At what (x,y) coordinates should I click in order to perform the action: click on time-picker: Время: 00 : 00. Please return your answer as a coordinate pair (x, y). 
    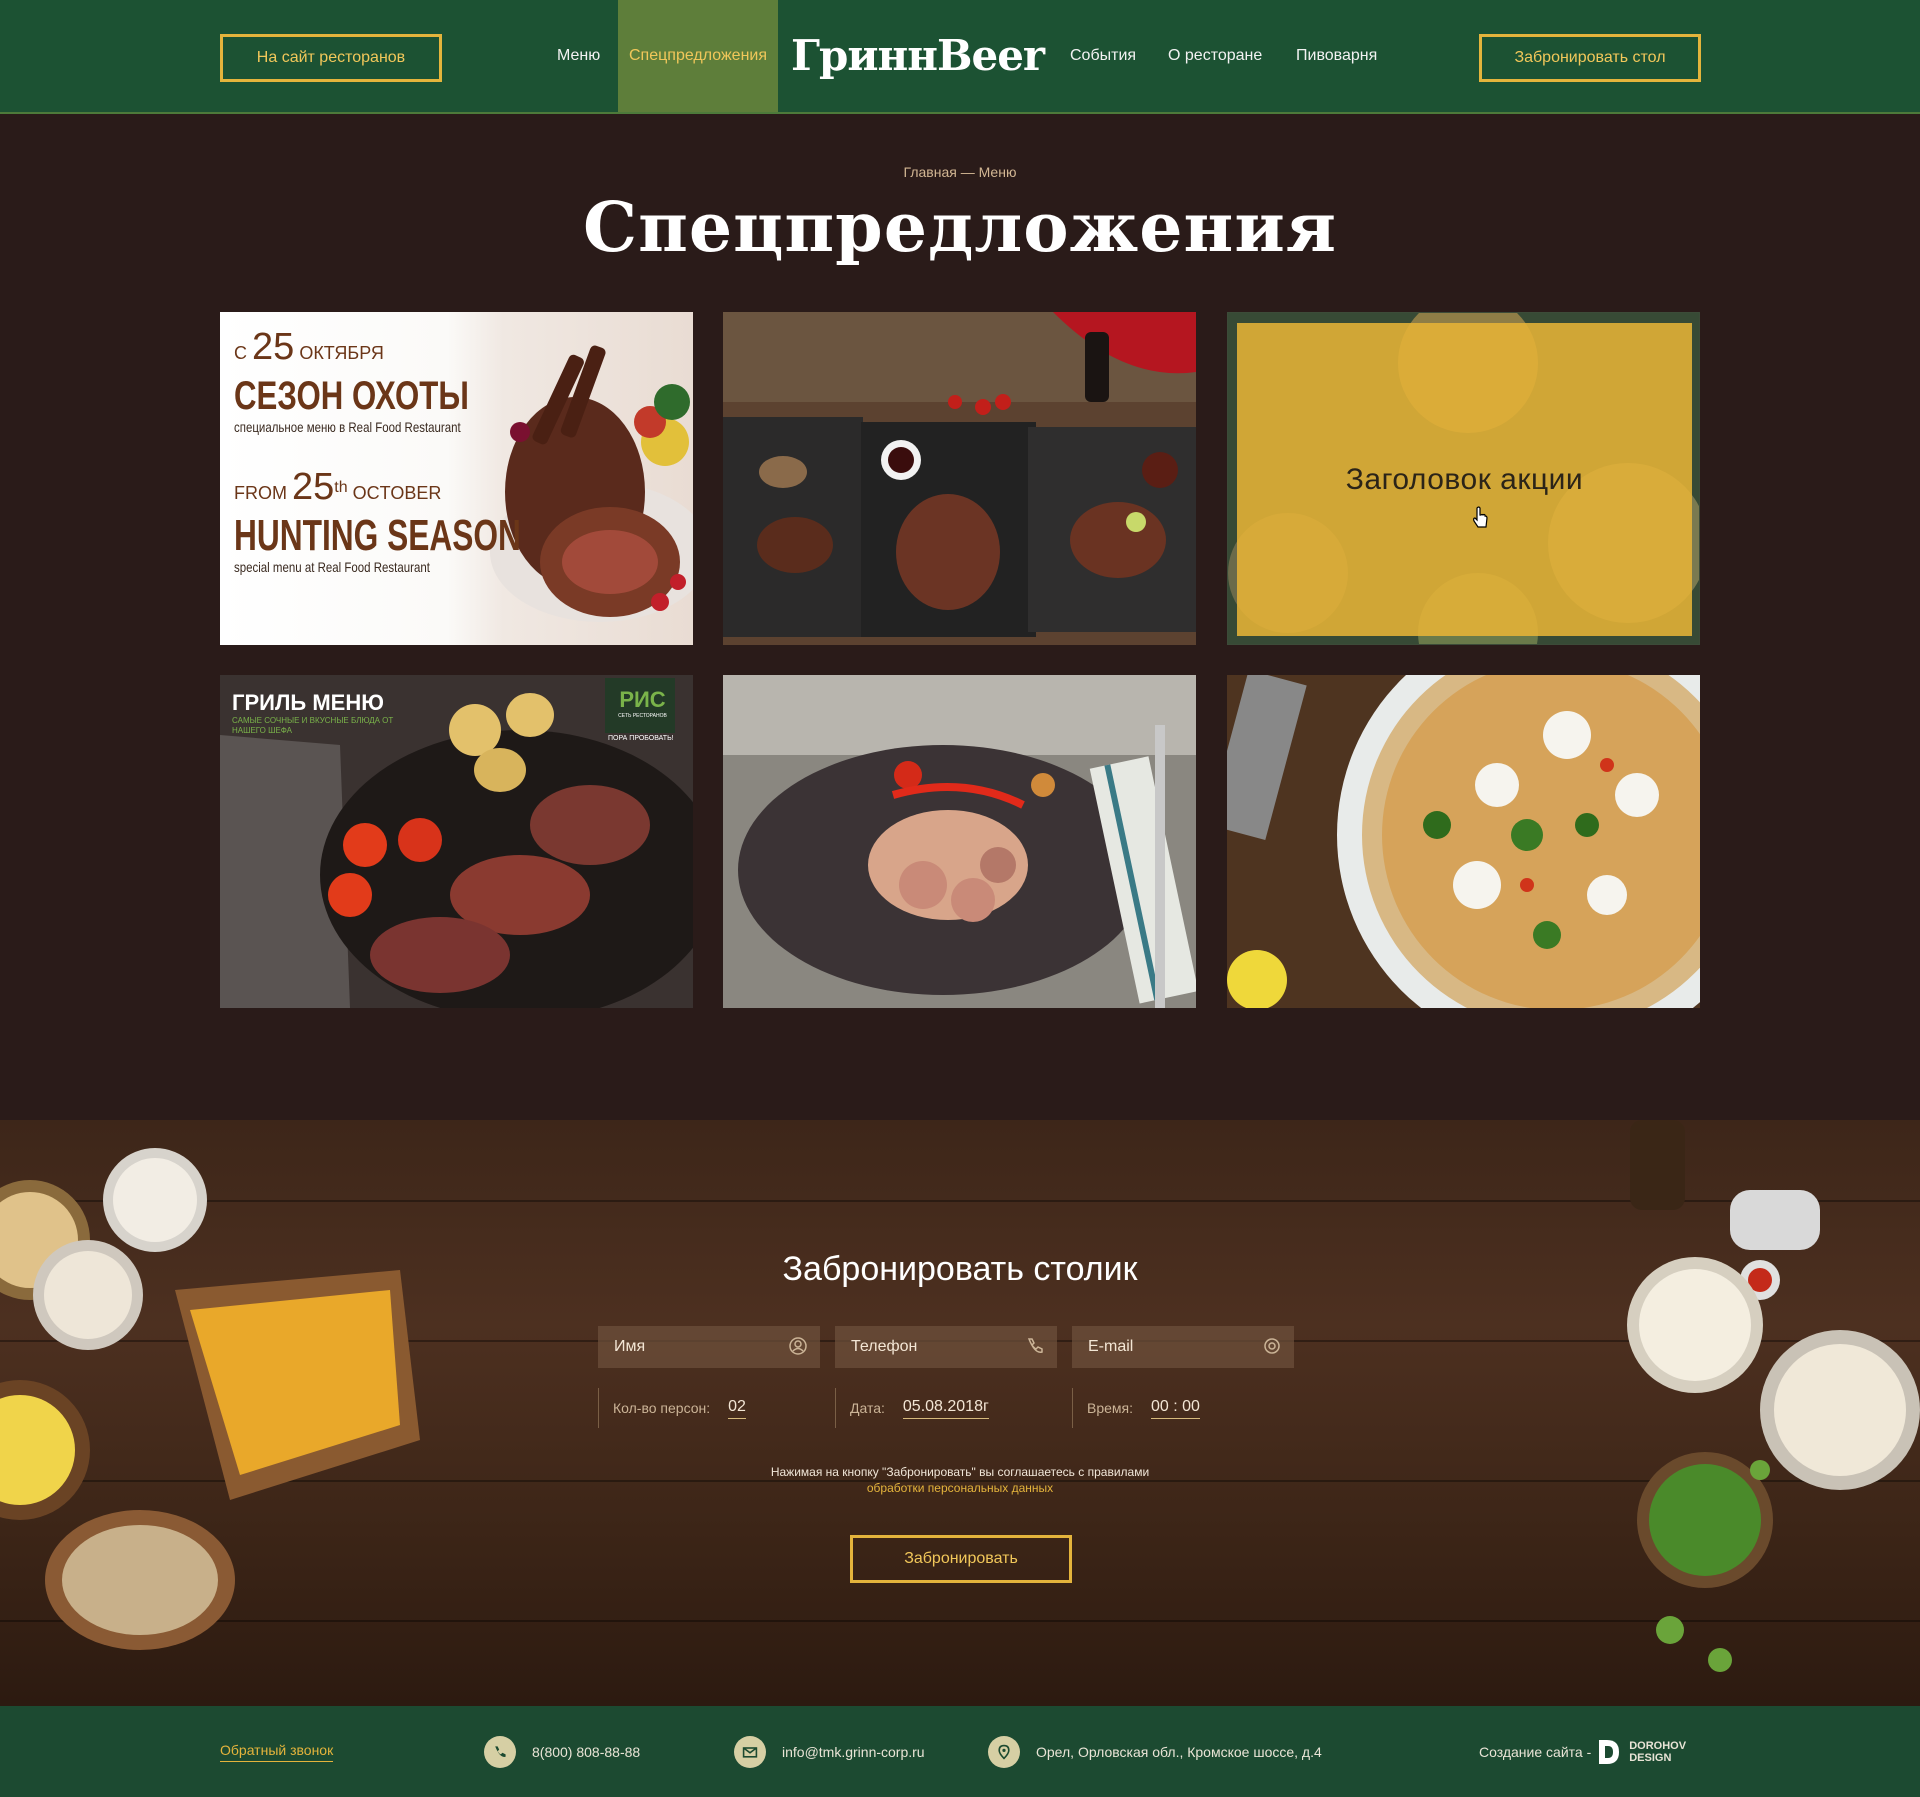
    Looking at the image, I should click on (1183, 1408).